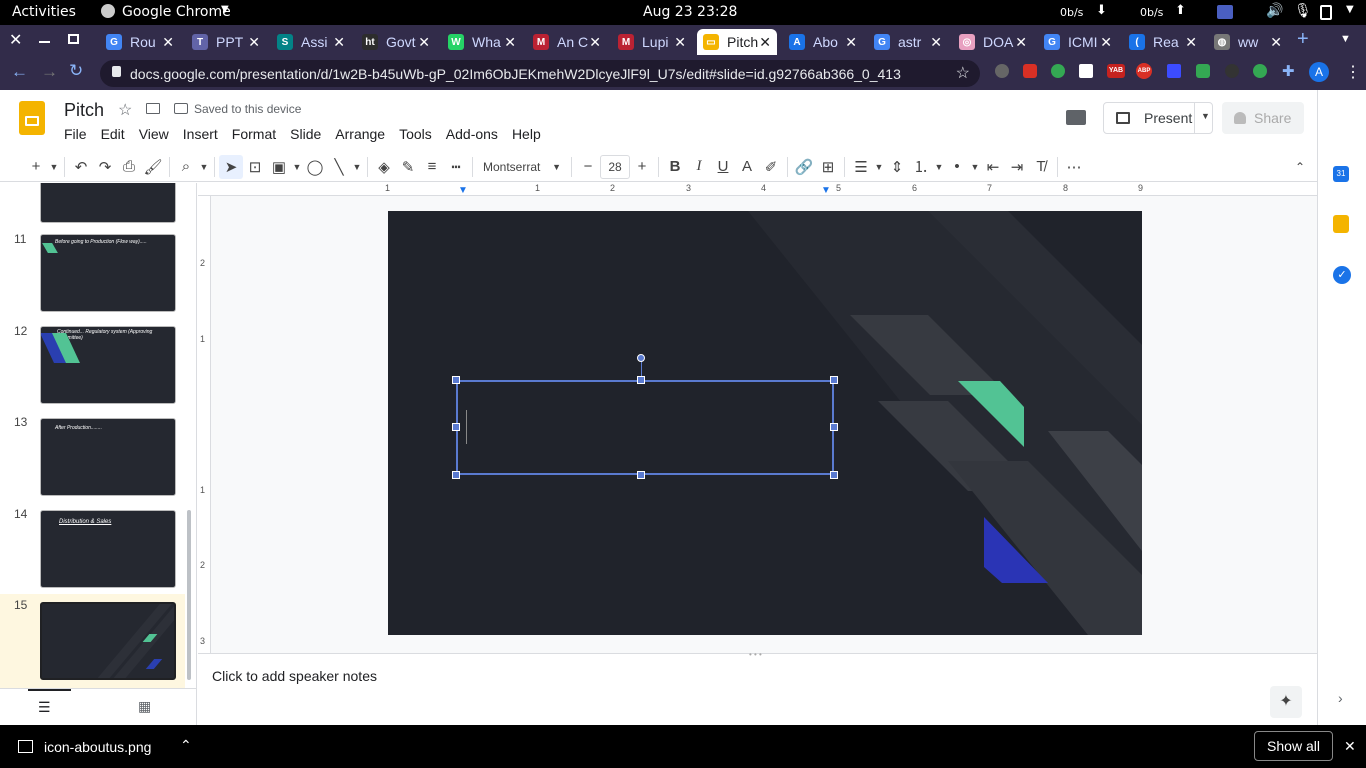 The image size is (1366, 768). What do you see at coordinates (963, 73) in the screenshot?
I see `bookmark-star-icon: ☆` at bounding box center [963, 73].